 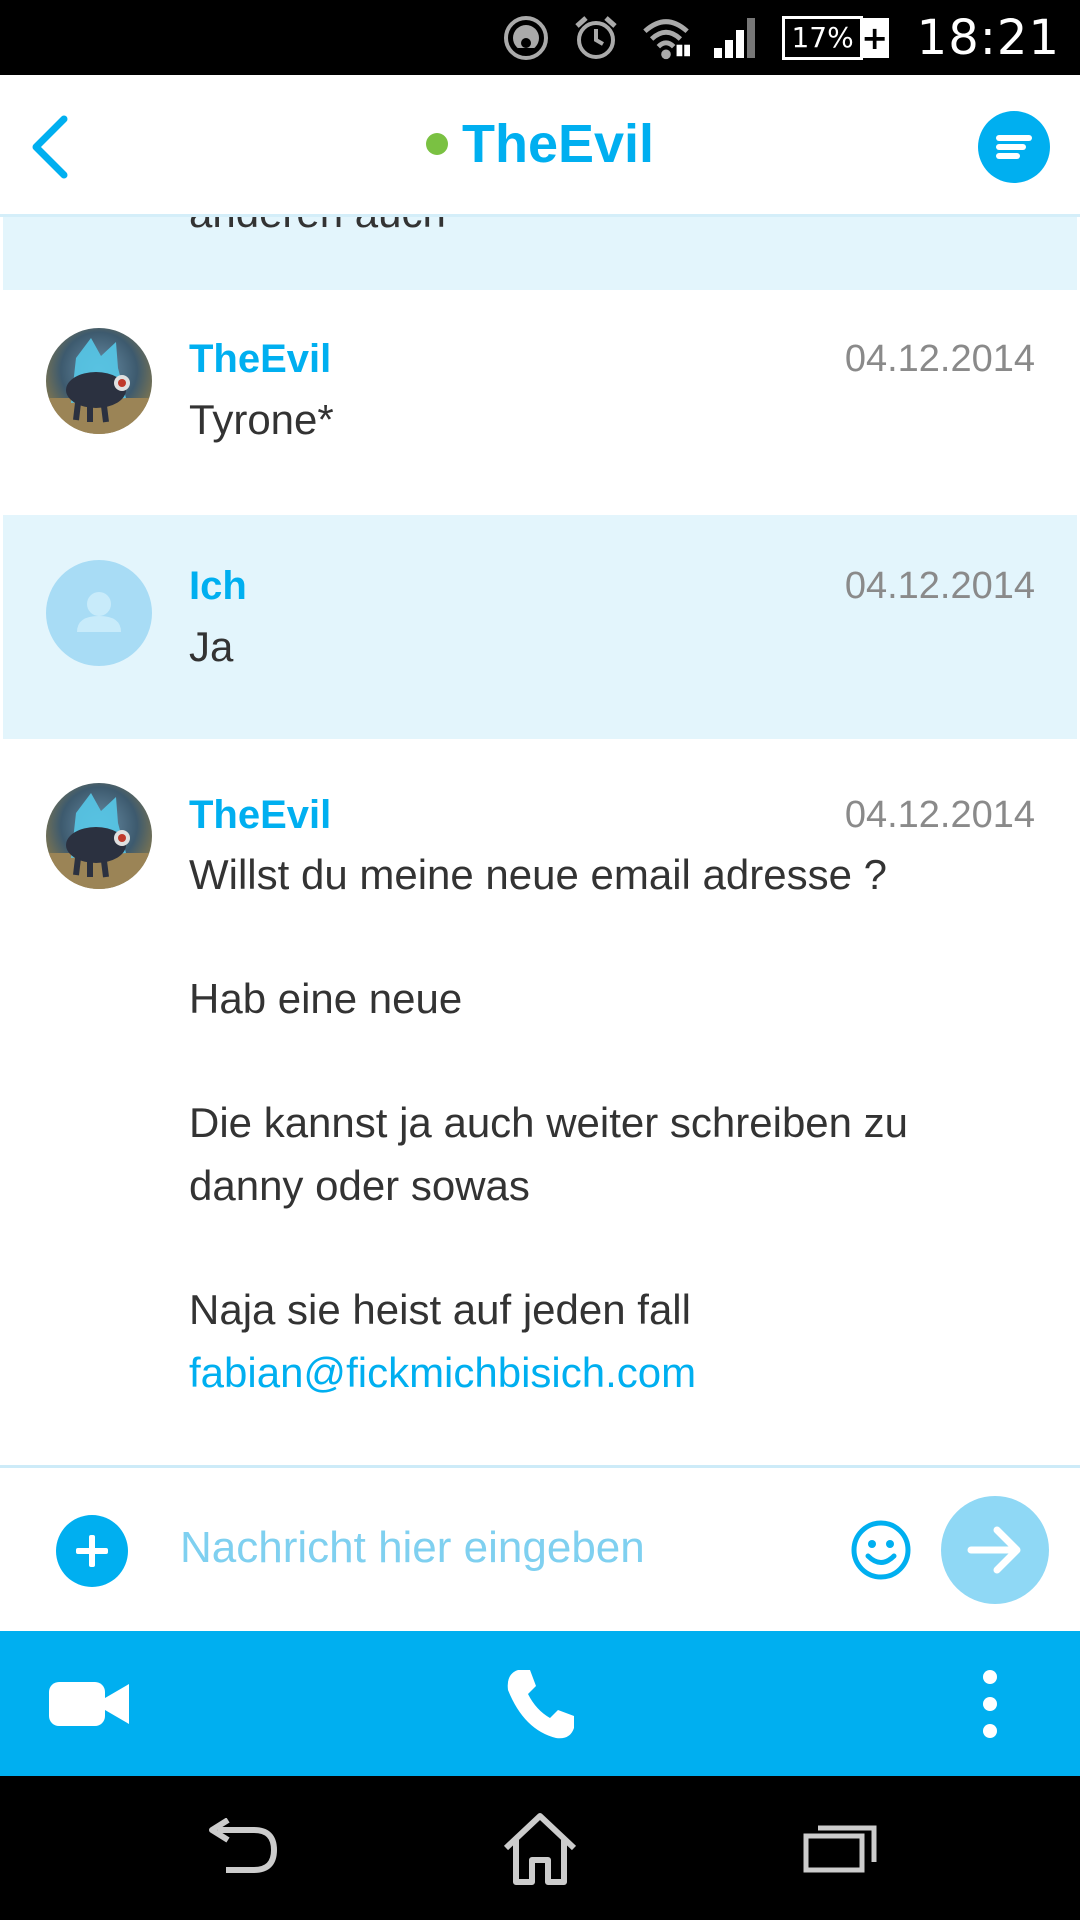 What do you see at coordinates (359, 1185) in the screenshot?
I see `message-line: danny oder sowas` at bounding box center [359, 1185].